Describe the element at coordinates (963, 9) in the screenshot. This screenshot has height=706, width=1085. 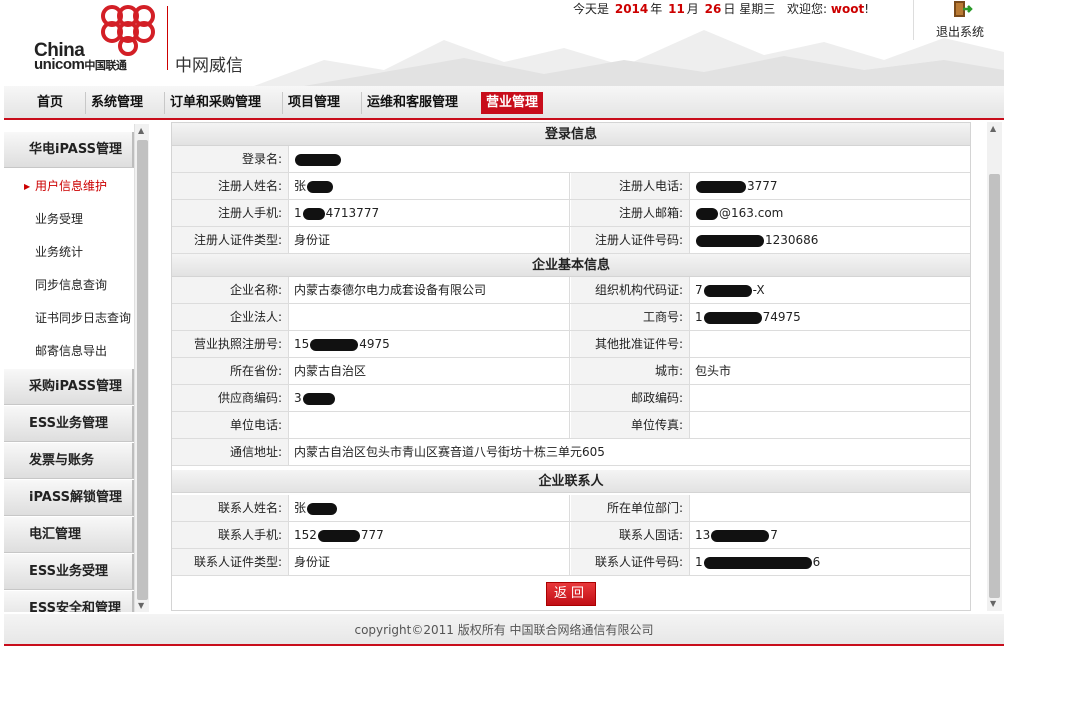
I see `exit-door-icon` at that location.